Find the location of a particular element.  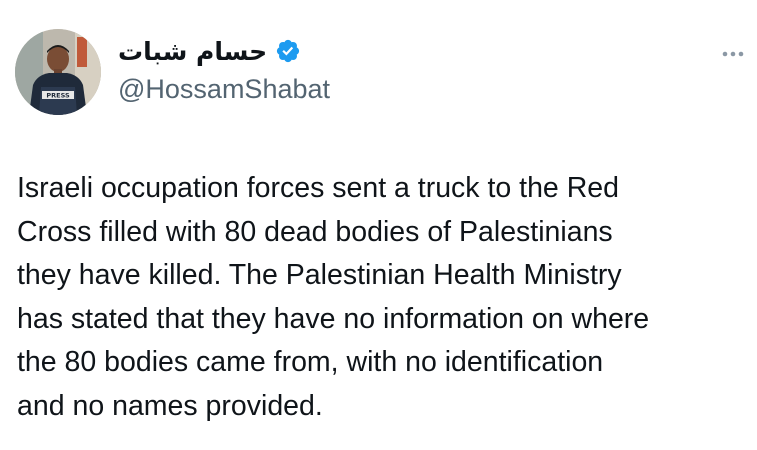

avatar: PRESS is located at coordinates (58, 72).